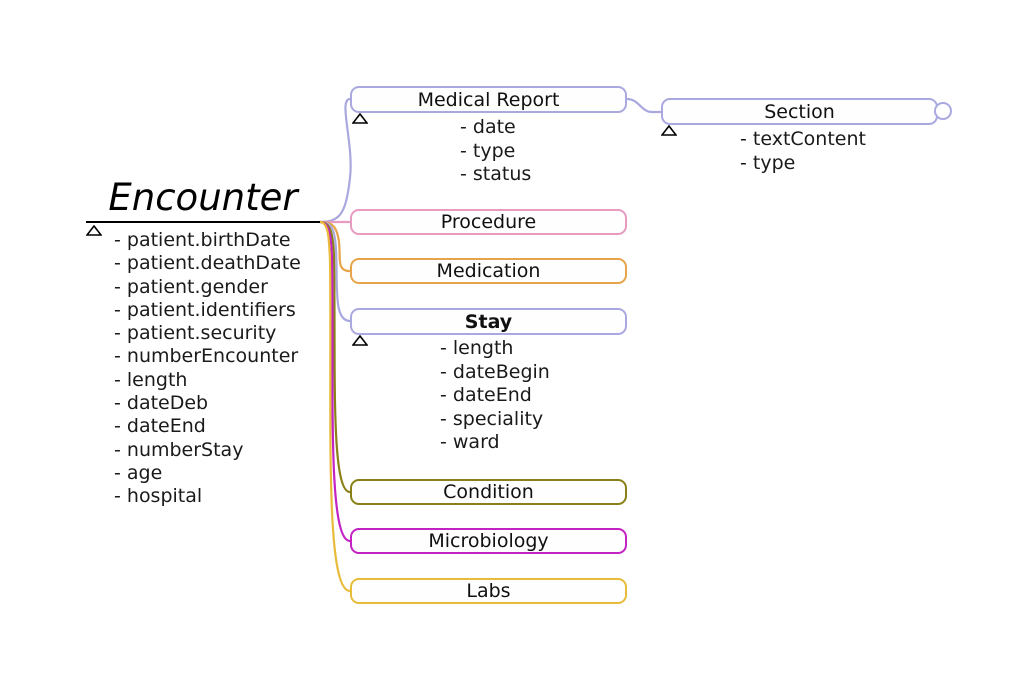 Image resolution: width=1024 pixels, height=691 pixels. What do you see at coordinates (496, 174) in the screenshot?
I see `attribute-item: - status` at bounding box center [496, 174].